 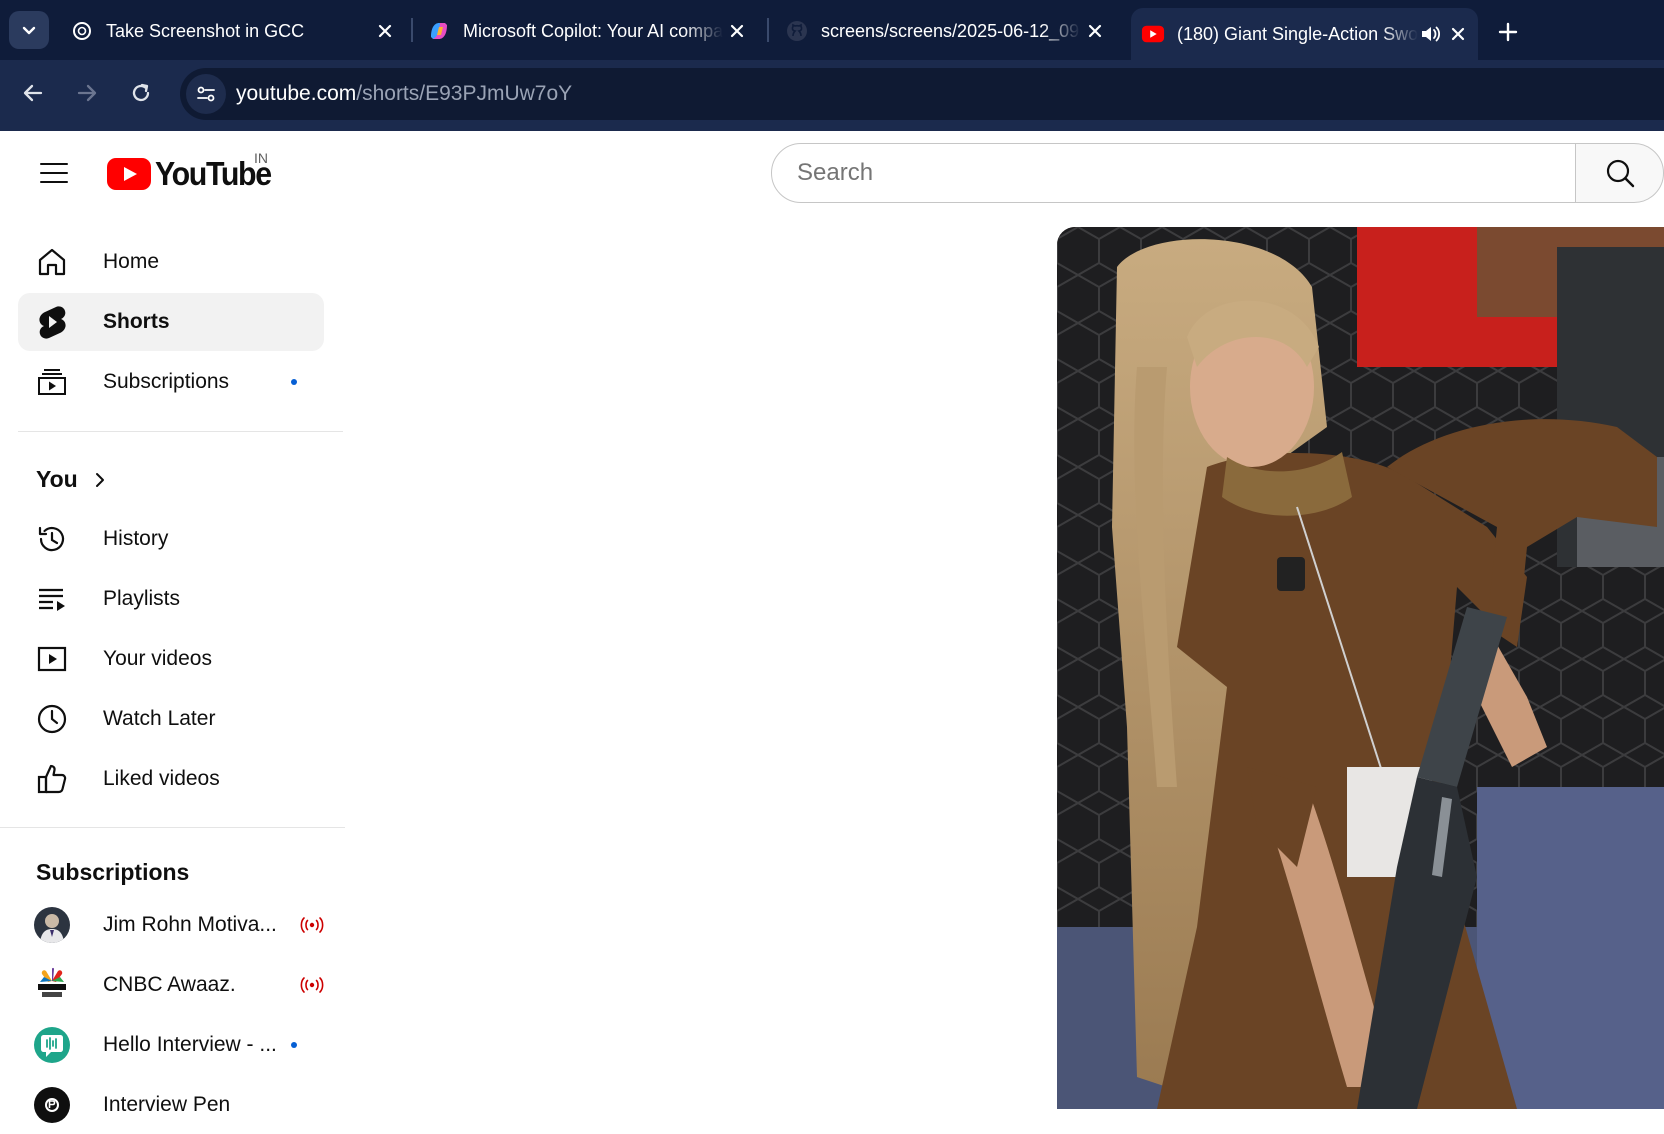 I want to click on subscription-item: CNBC Awaaz., so click(x=171, y=985).